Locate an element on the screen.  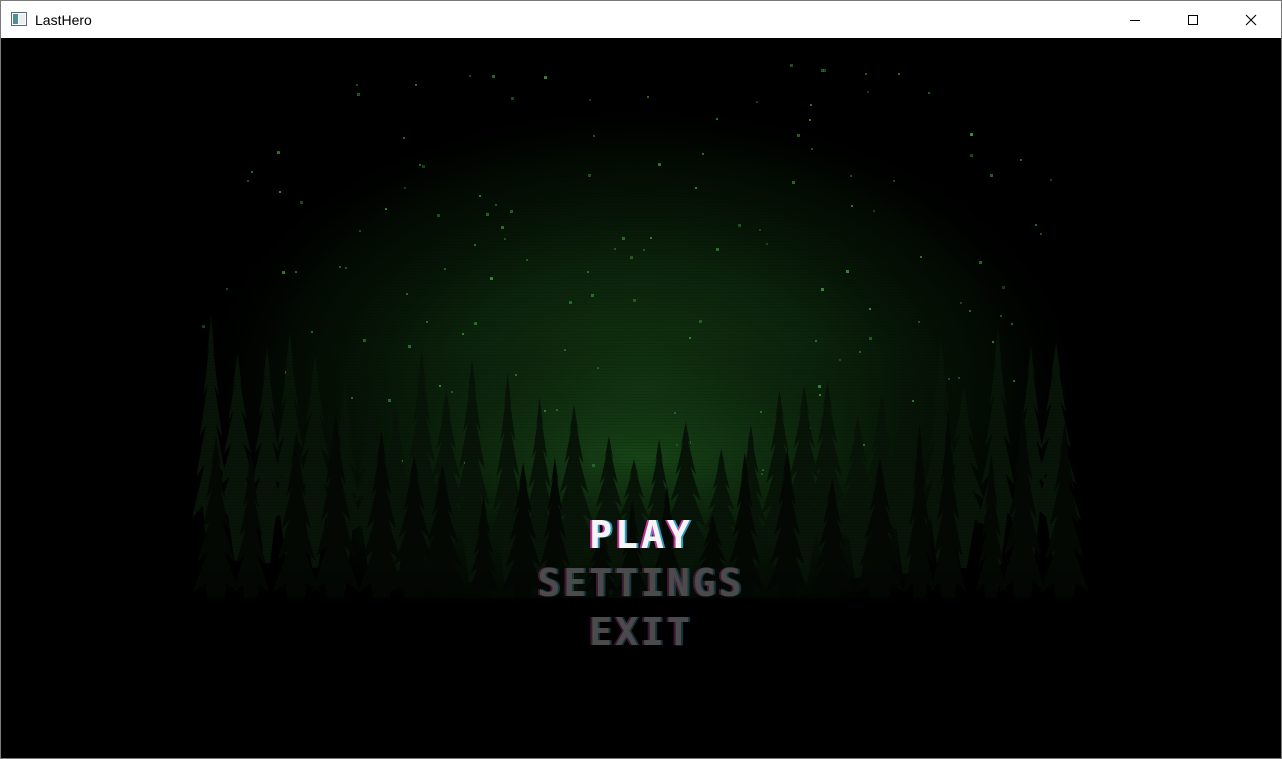
window-title: LastHero is located at coordinates (63, 20).